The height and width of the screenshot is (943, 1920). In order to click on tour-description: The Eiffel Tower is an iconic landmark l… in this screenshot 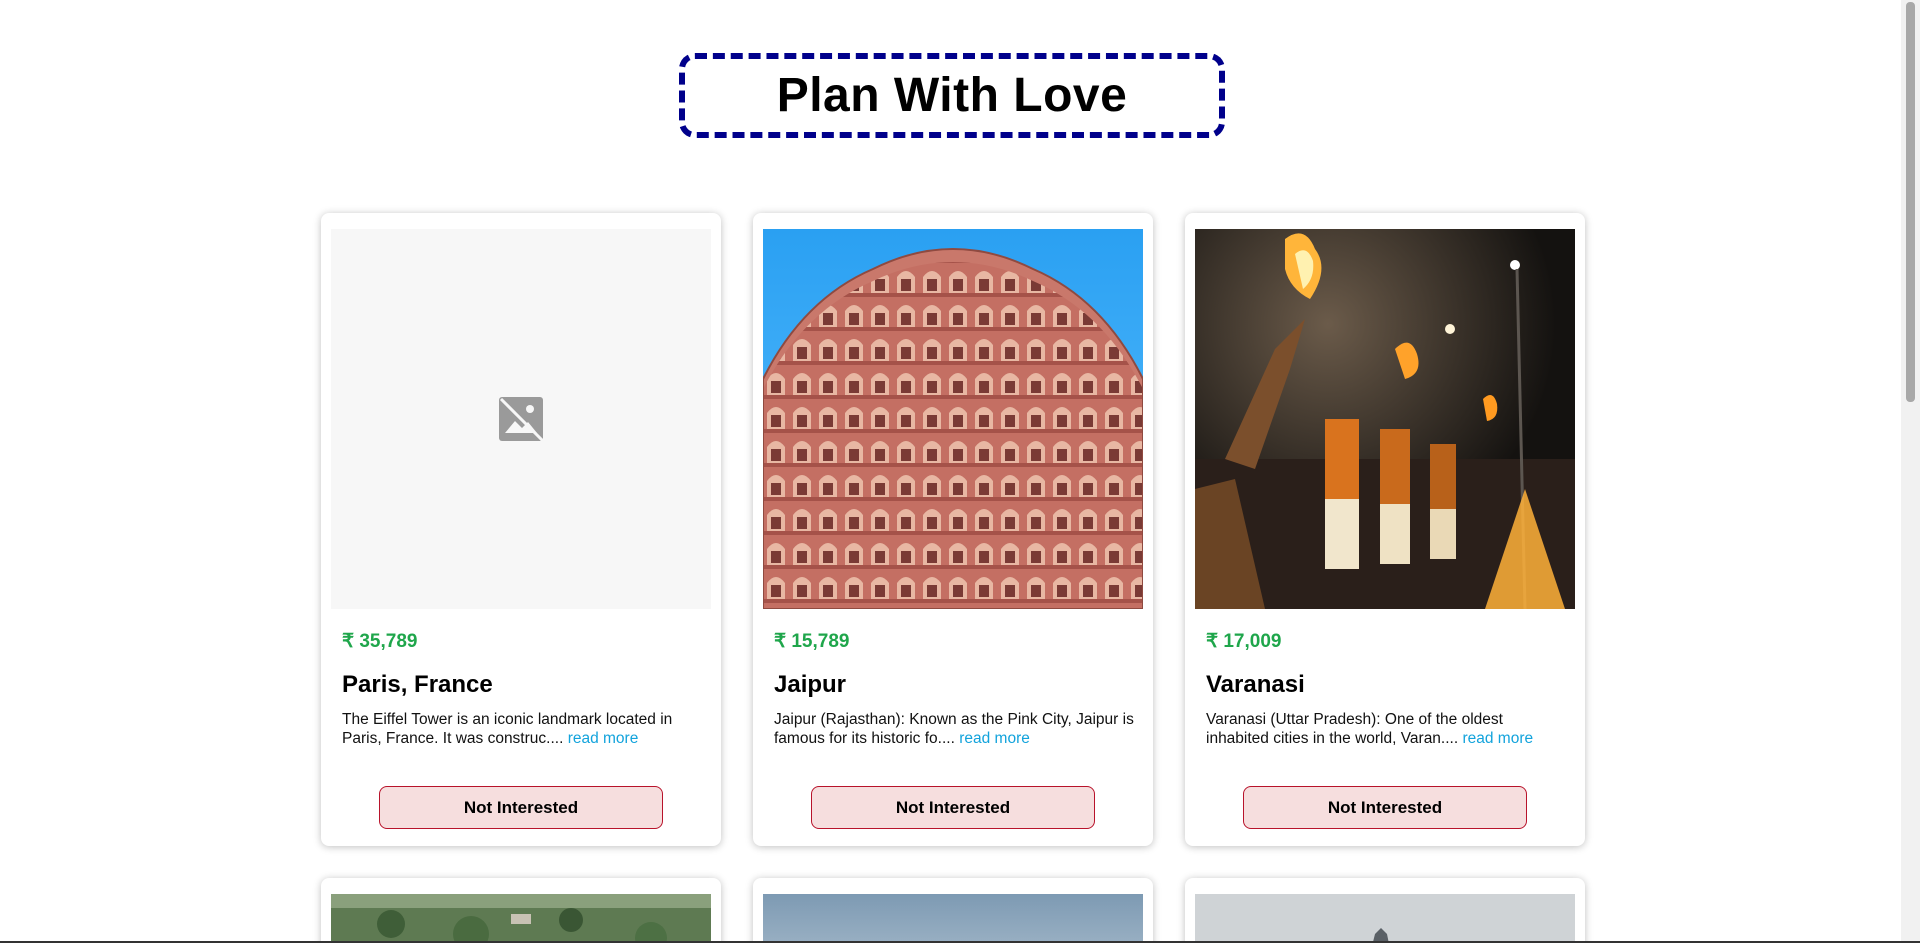, I will do `click(522, 729)`.